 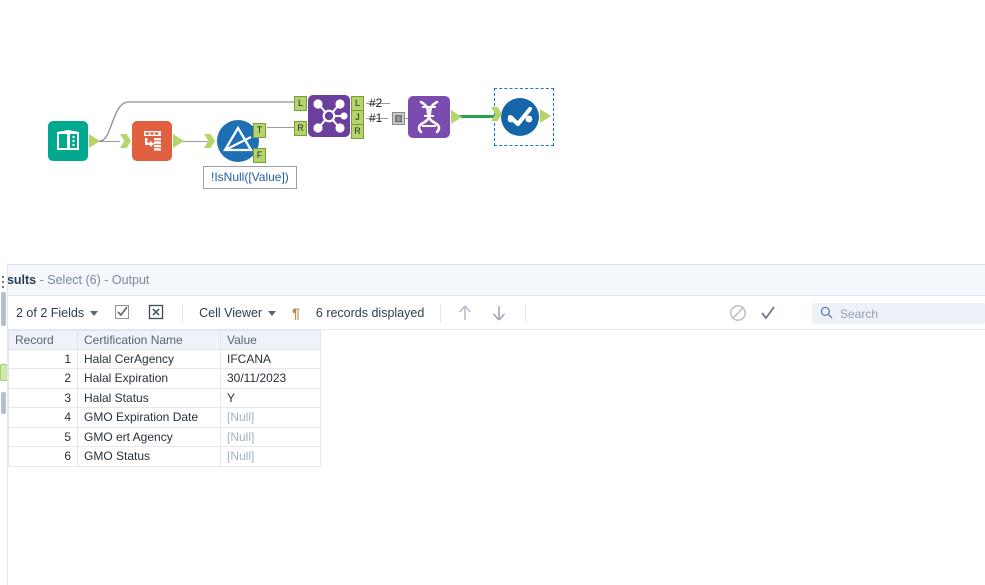 I want to click on filter-true-anchor: T, so click(x=259, y=130).